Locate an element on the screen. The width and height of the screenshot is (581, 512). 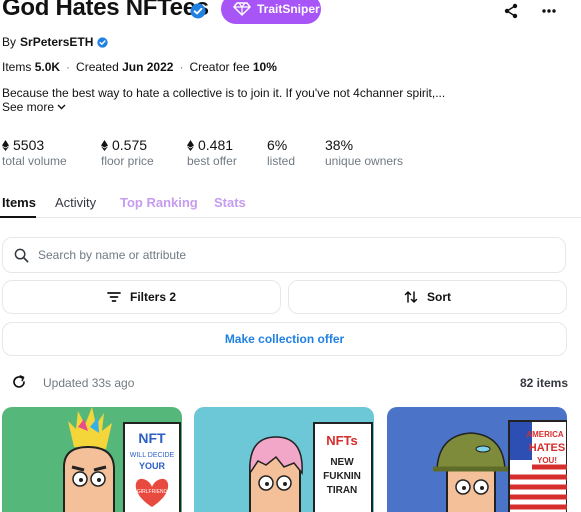
creator-link: SrPetersETH is located at coordinates (56, 42).